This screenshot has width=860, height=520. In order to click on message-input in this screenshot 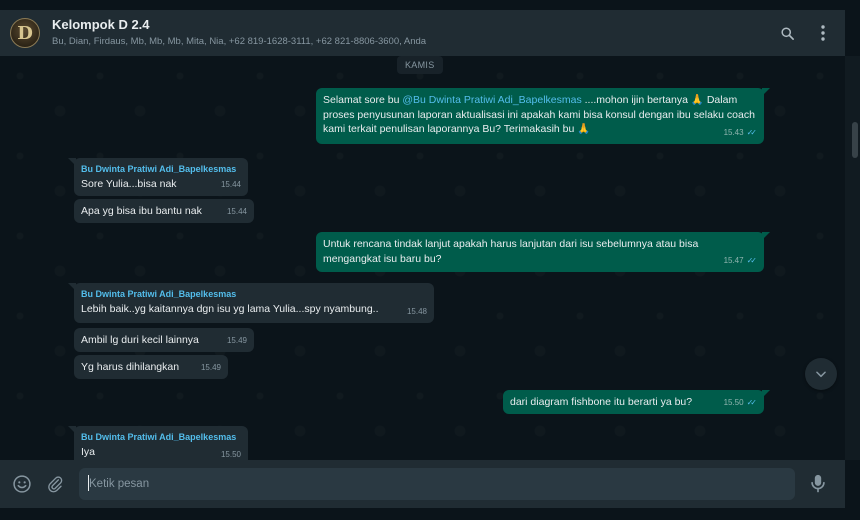, I will do `click(437, 484)`.